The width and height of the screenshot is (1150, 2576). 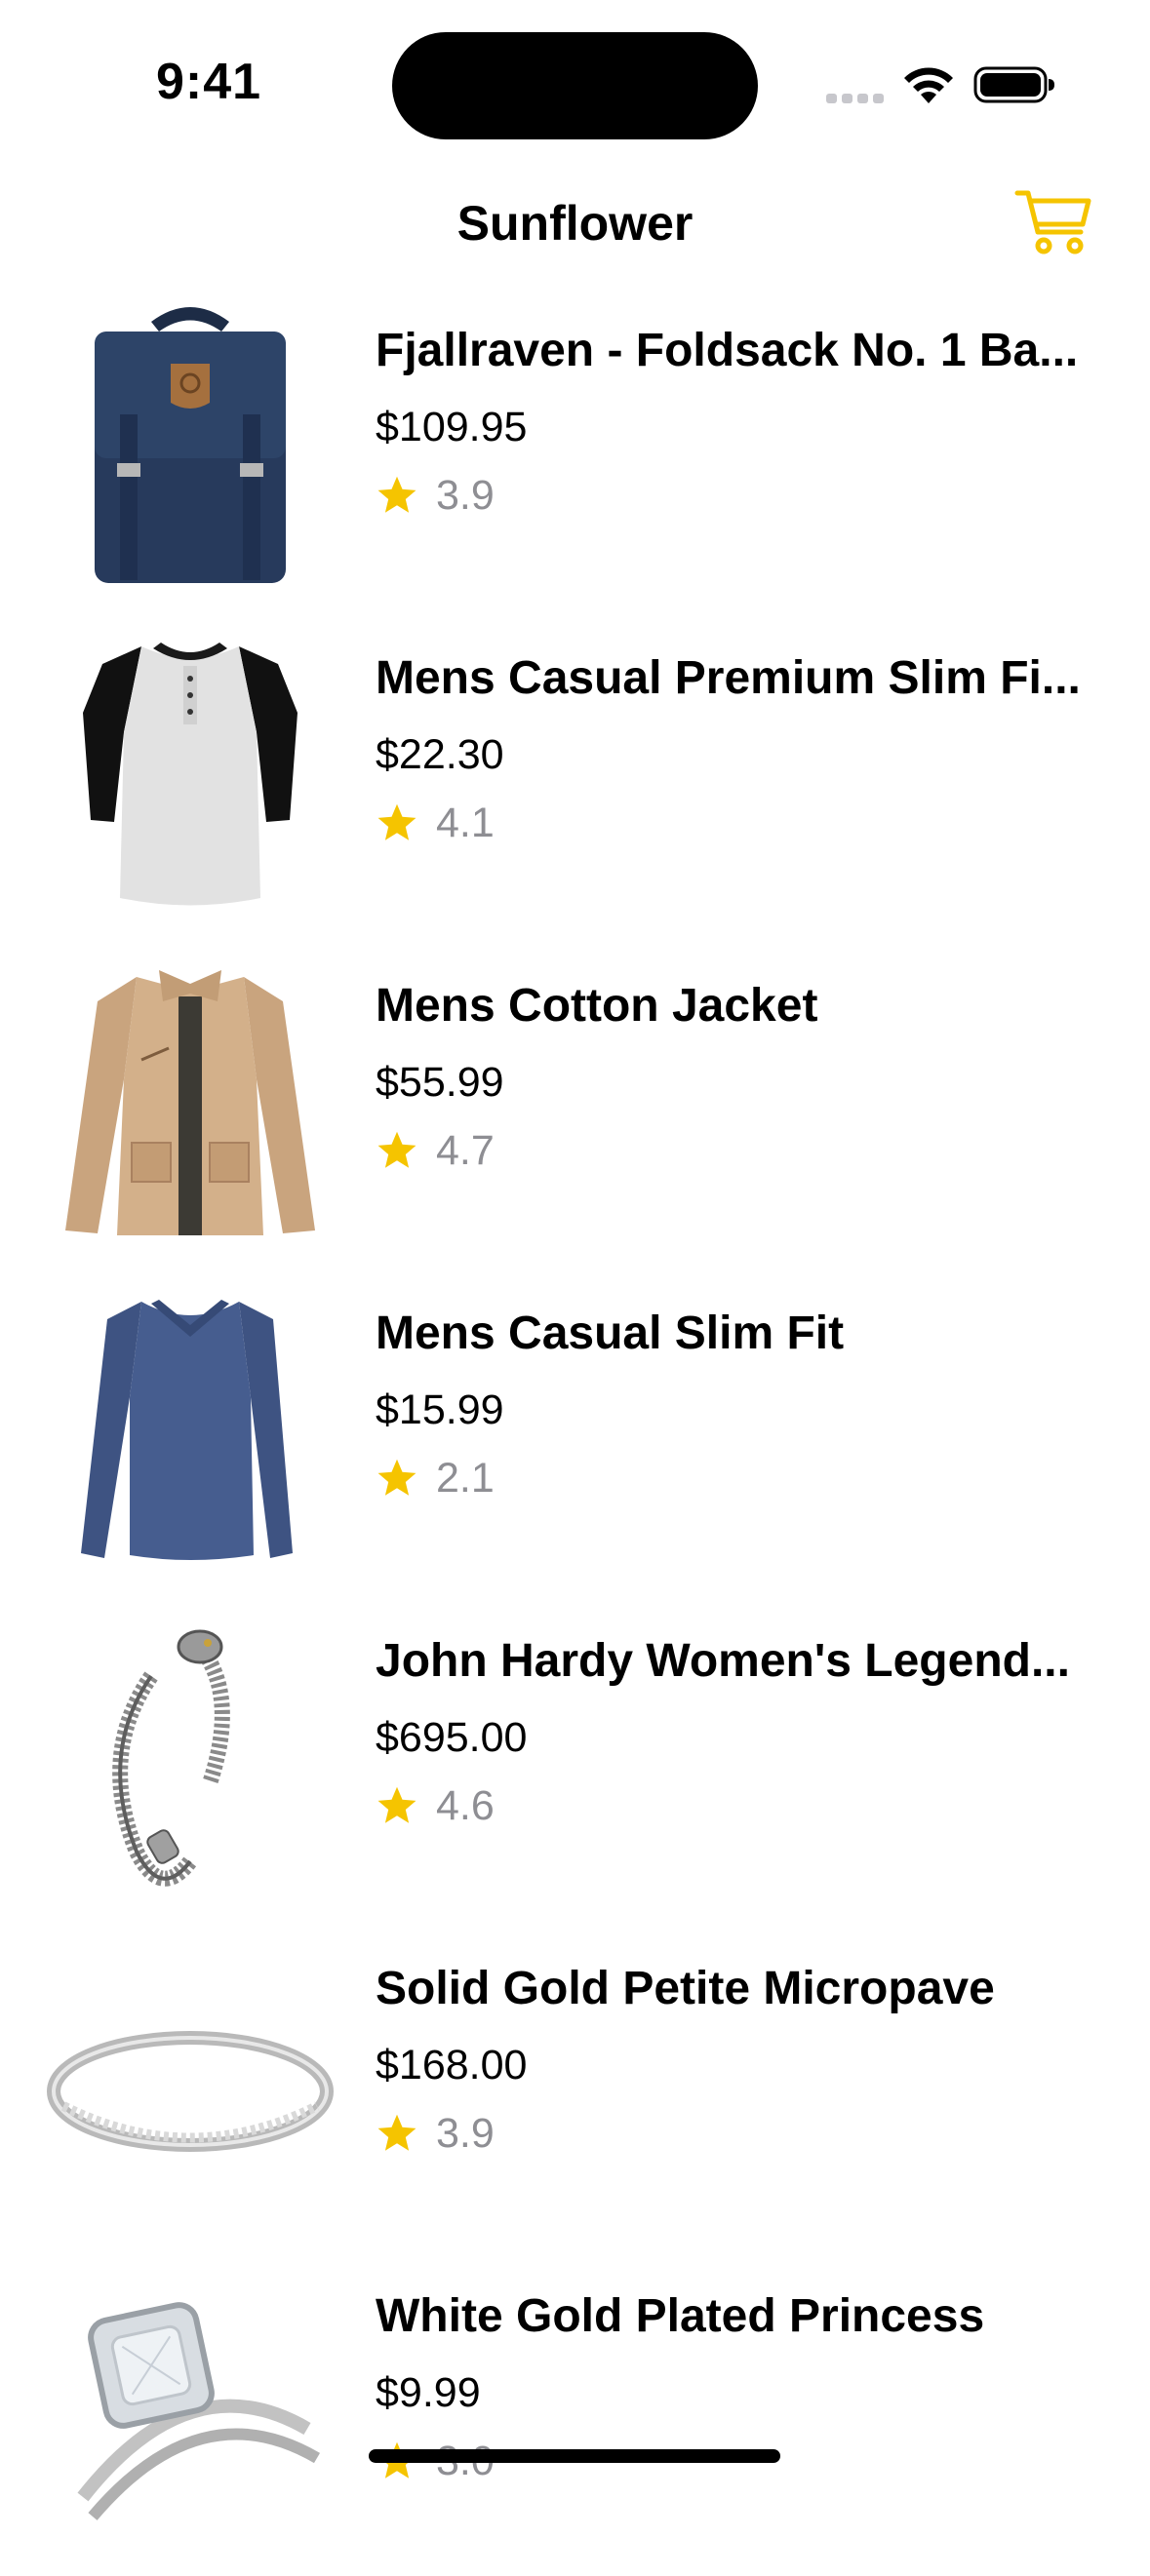 What do you see at coordinates (741, 1478) in the screenshot?
I see `product-rating: 2.1` at bounding box center [741, 1478].